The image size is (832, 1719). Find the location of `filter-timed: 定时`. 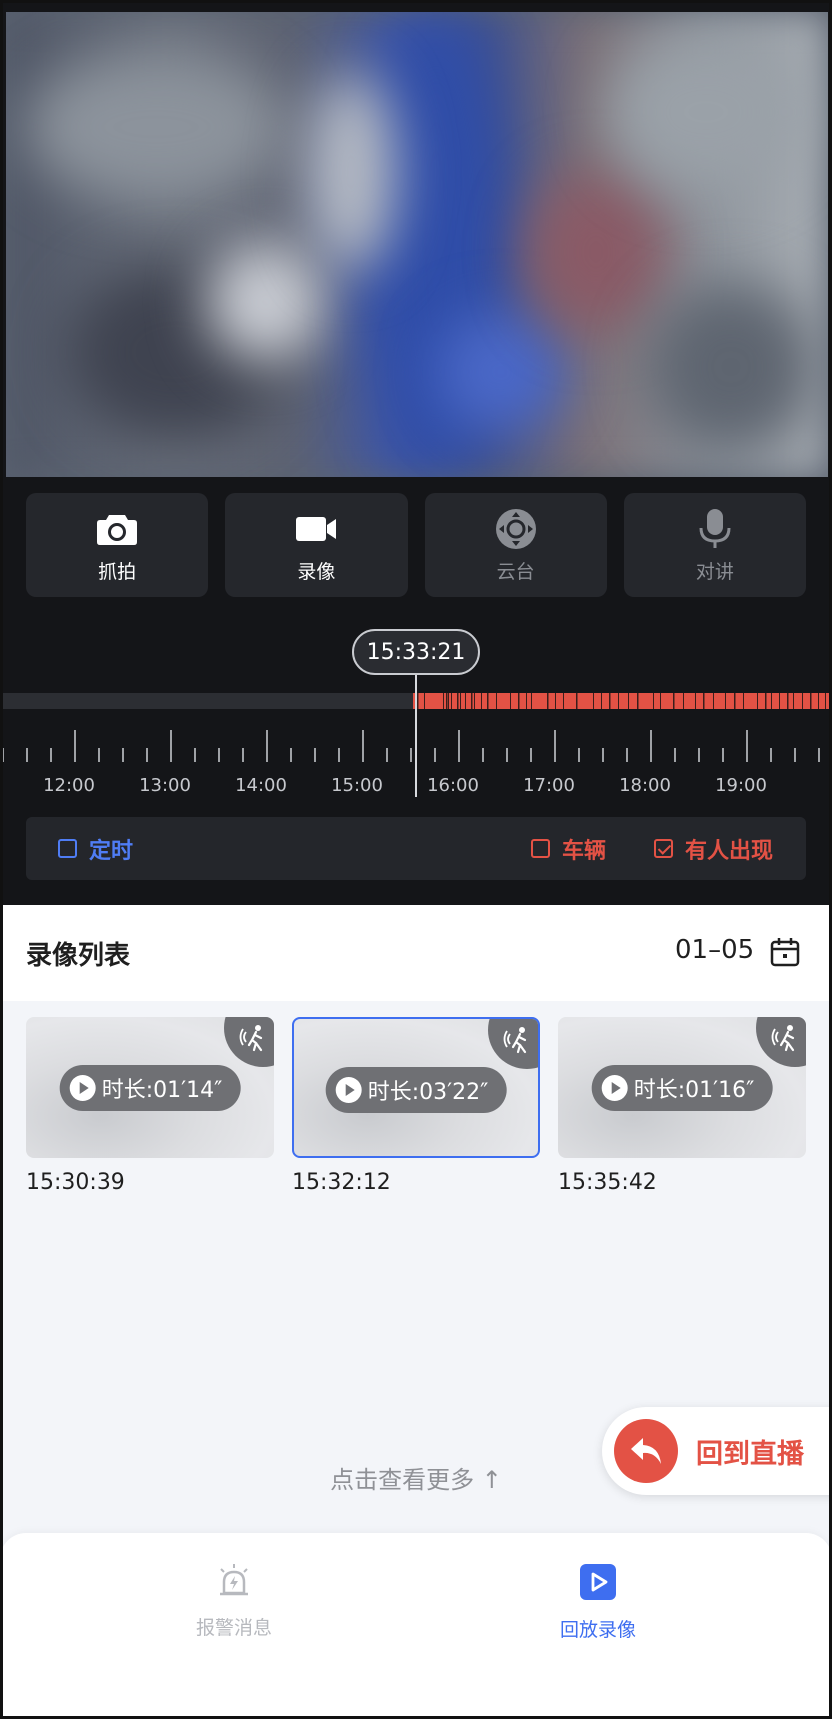

filter-timed: 定时 is located at coordinates (95, 848).